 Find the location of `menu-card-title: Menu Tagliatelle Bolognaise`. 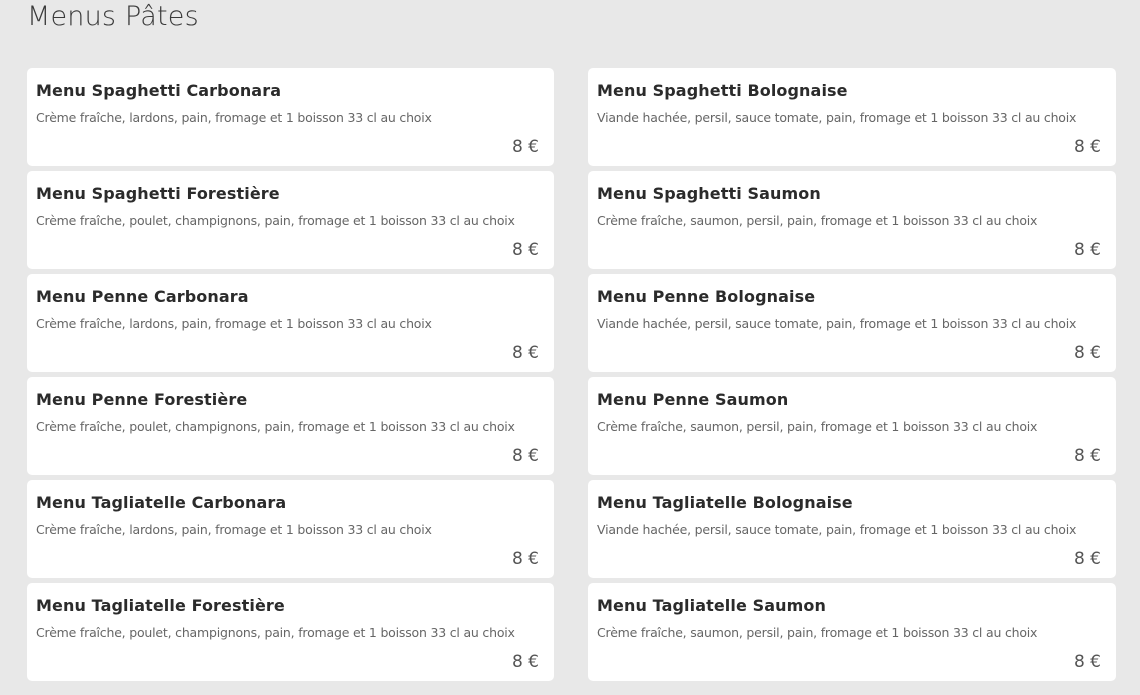

menu-card-title: Menu Tagliatelle Bolognaise is located at coordinates (725, 502).